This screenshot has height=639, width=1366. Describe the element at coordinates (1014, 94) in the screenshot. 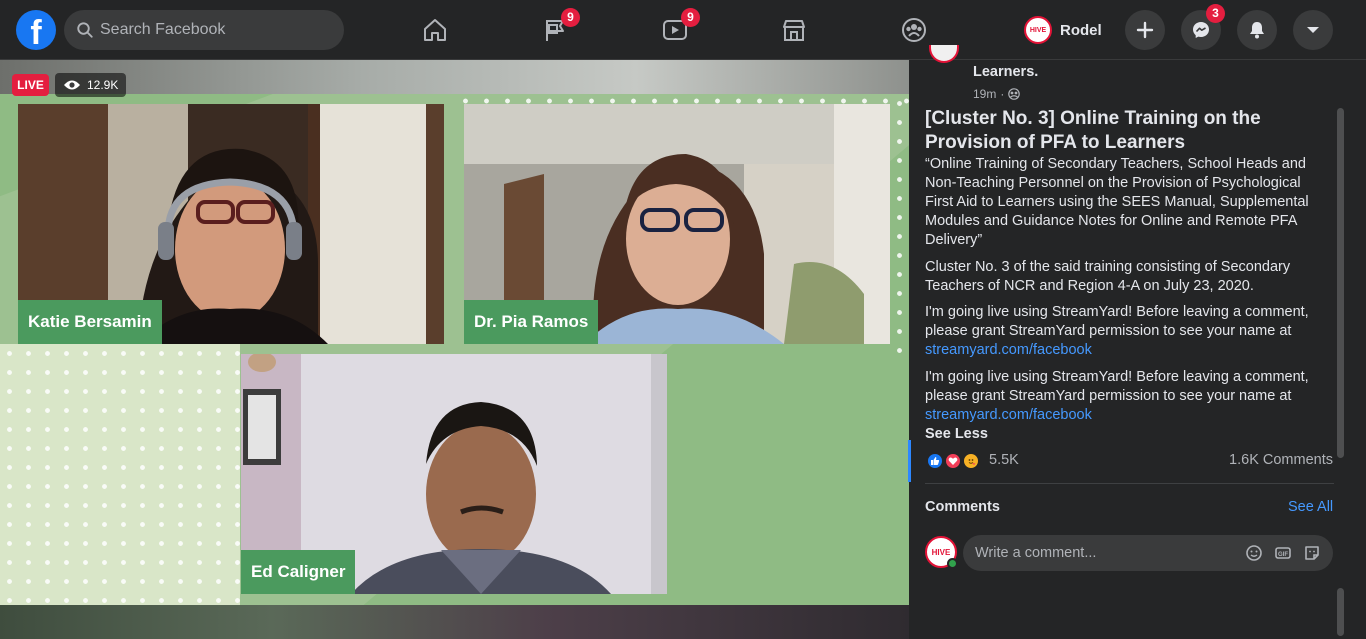

I see `audience-friends-icon` at that location.